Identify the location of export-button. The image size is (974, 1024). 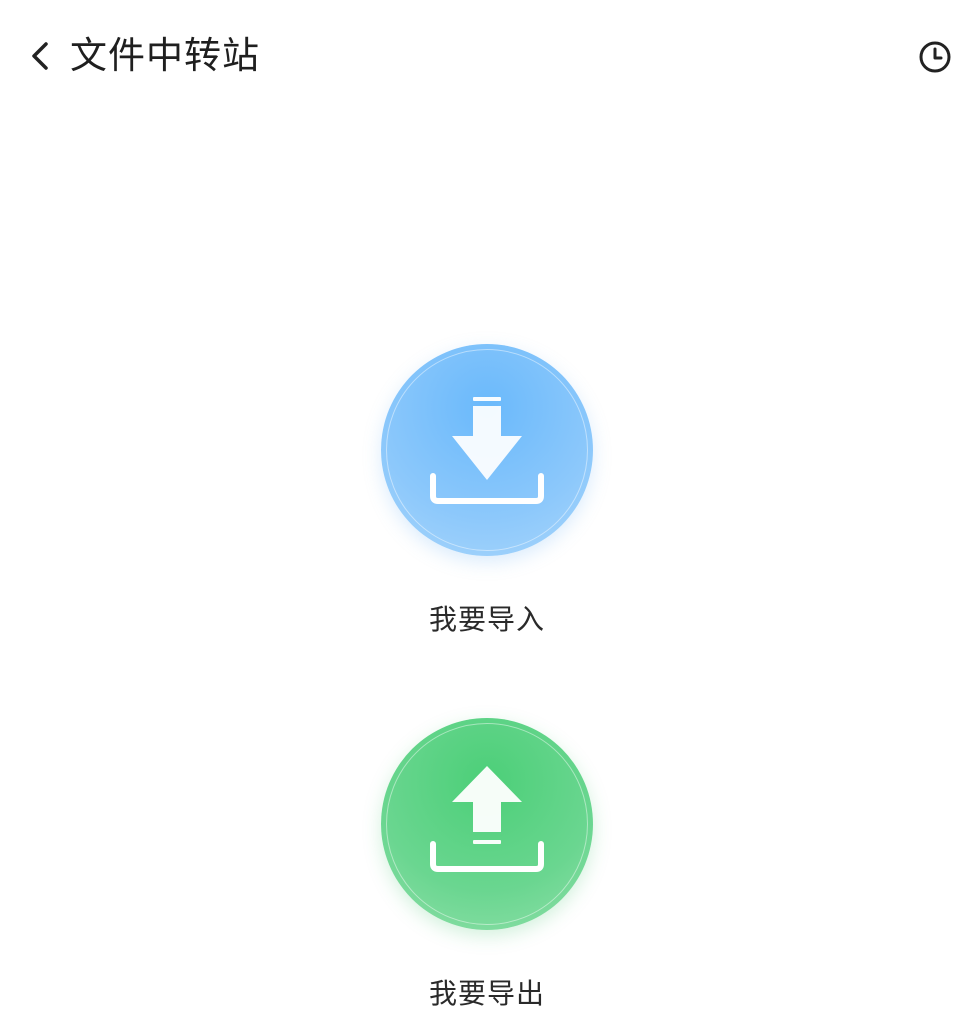
(487, 824).